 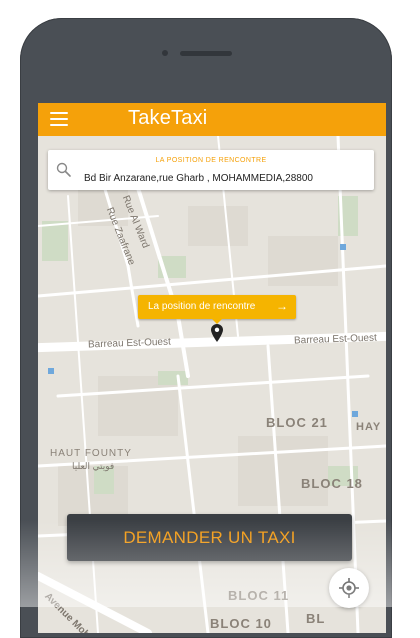 What do you see at coordinates (332, 483) in the screenshot?
I see `area-label-bloc-18: BLOC 18` at bounding box center [332, 483].